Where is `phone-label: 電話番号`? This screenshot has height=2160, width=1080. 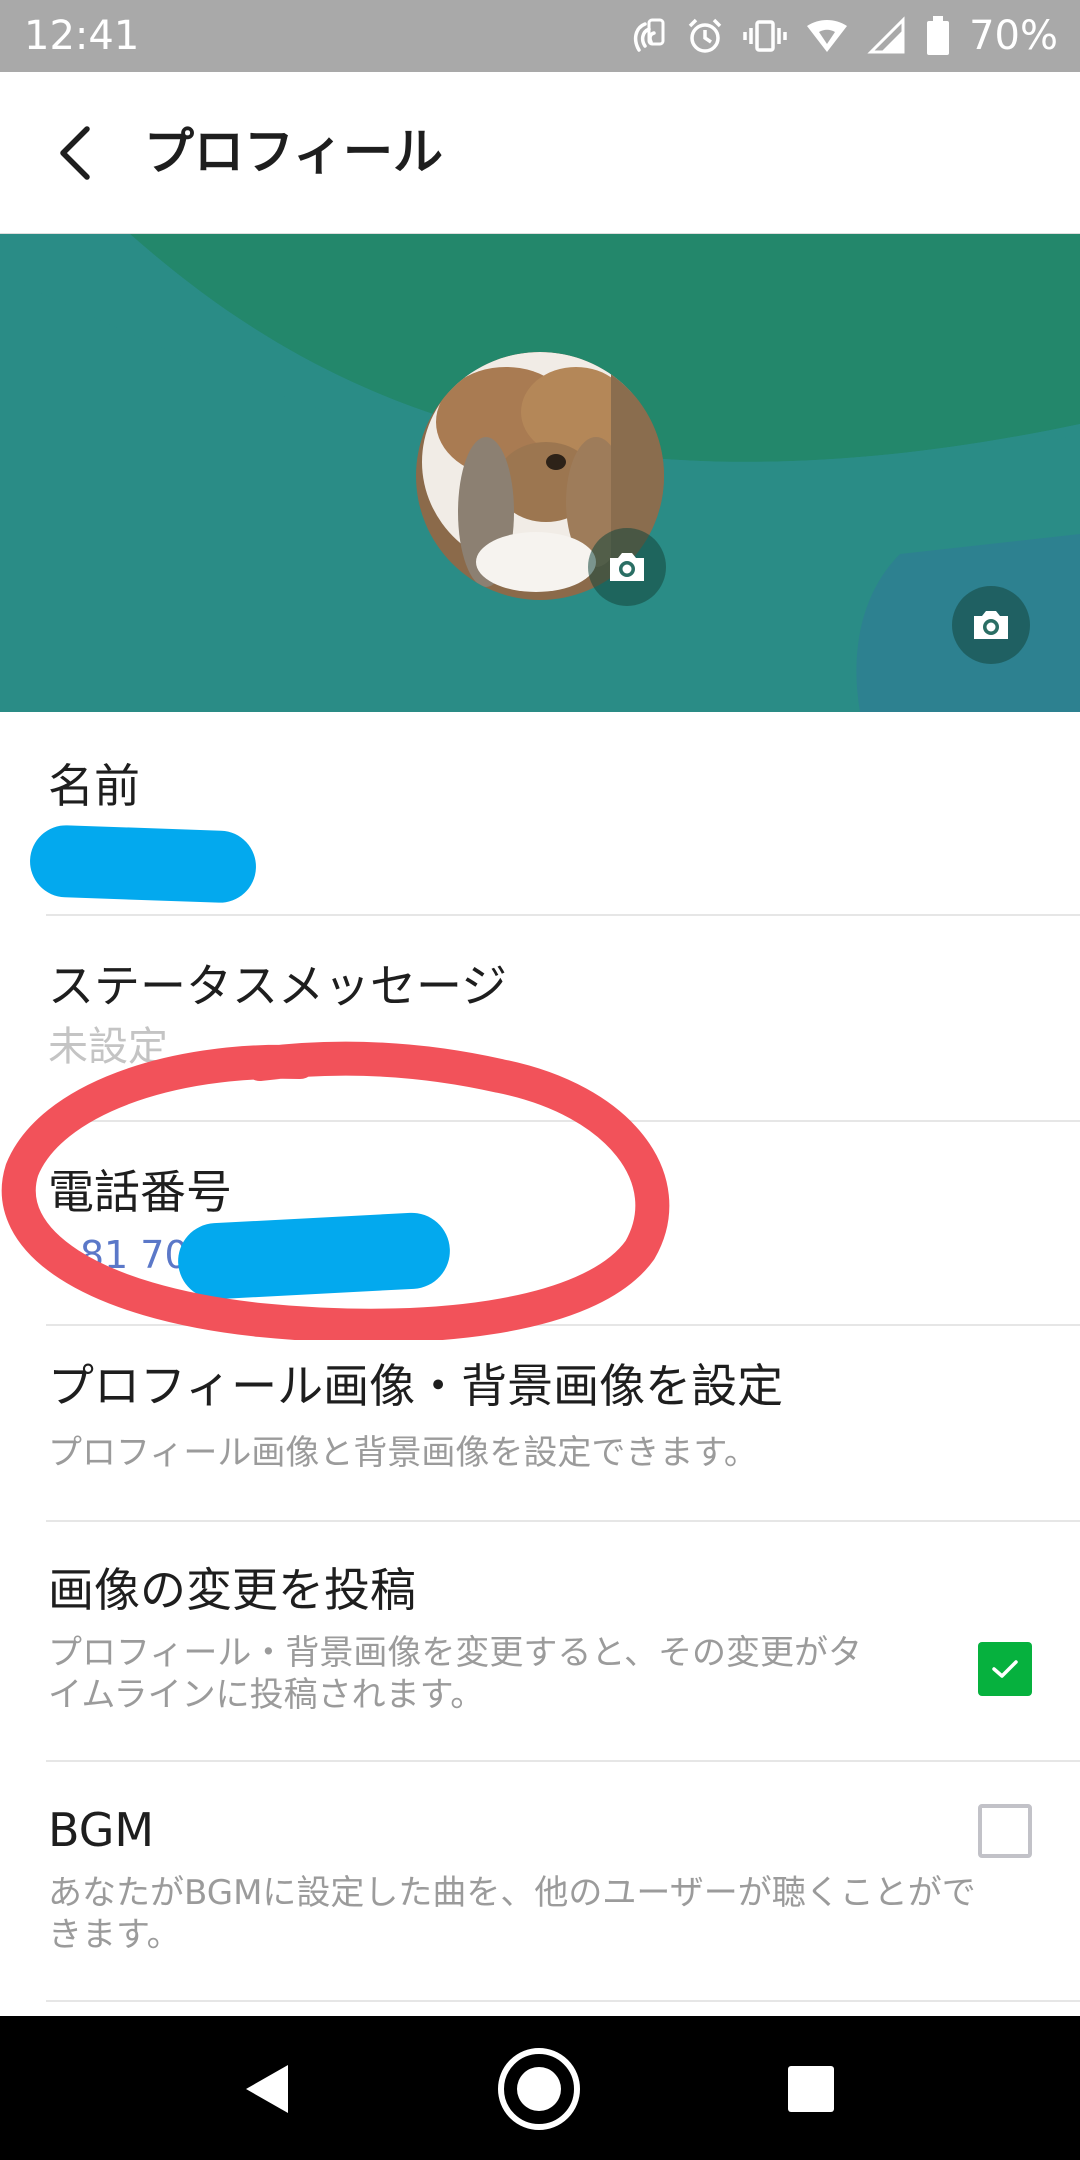
phone-label: 電話番号 is located at coordinates (140, 1192).